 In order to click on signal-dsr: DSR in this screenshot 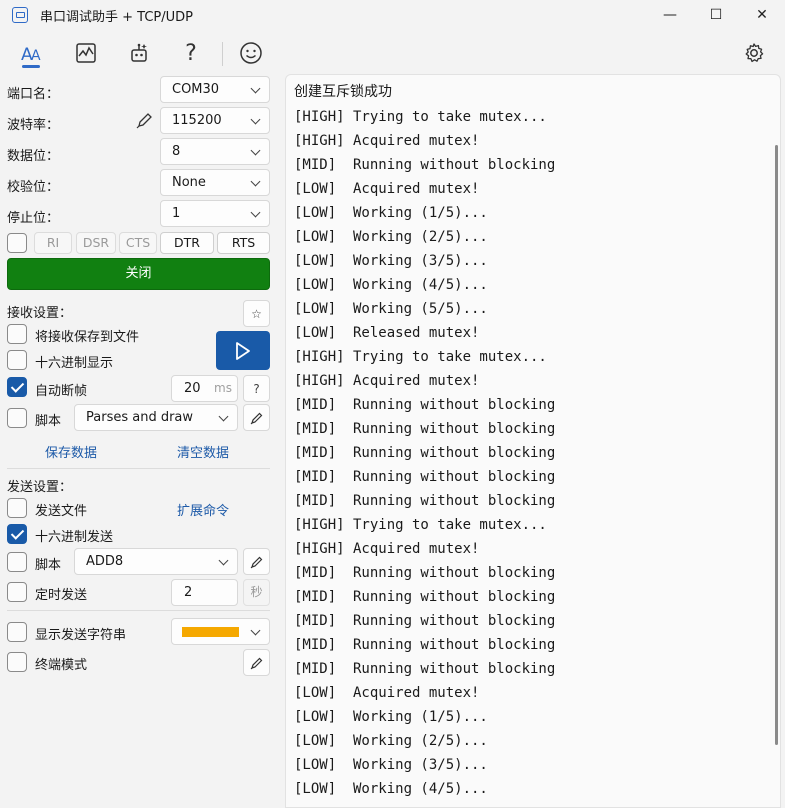, I will do `click(96, 243)`.